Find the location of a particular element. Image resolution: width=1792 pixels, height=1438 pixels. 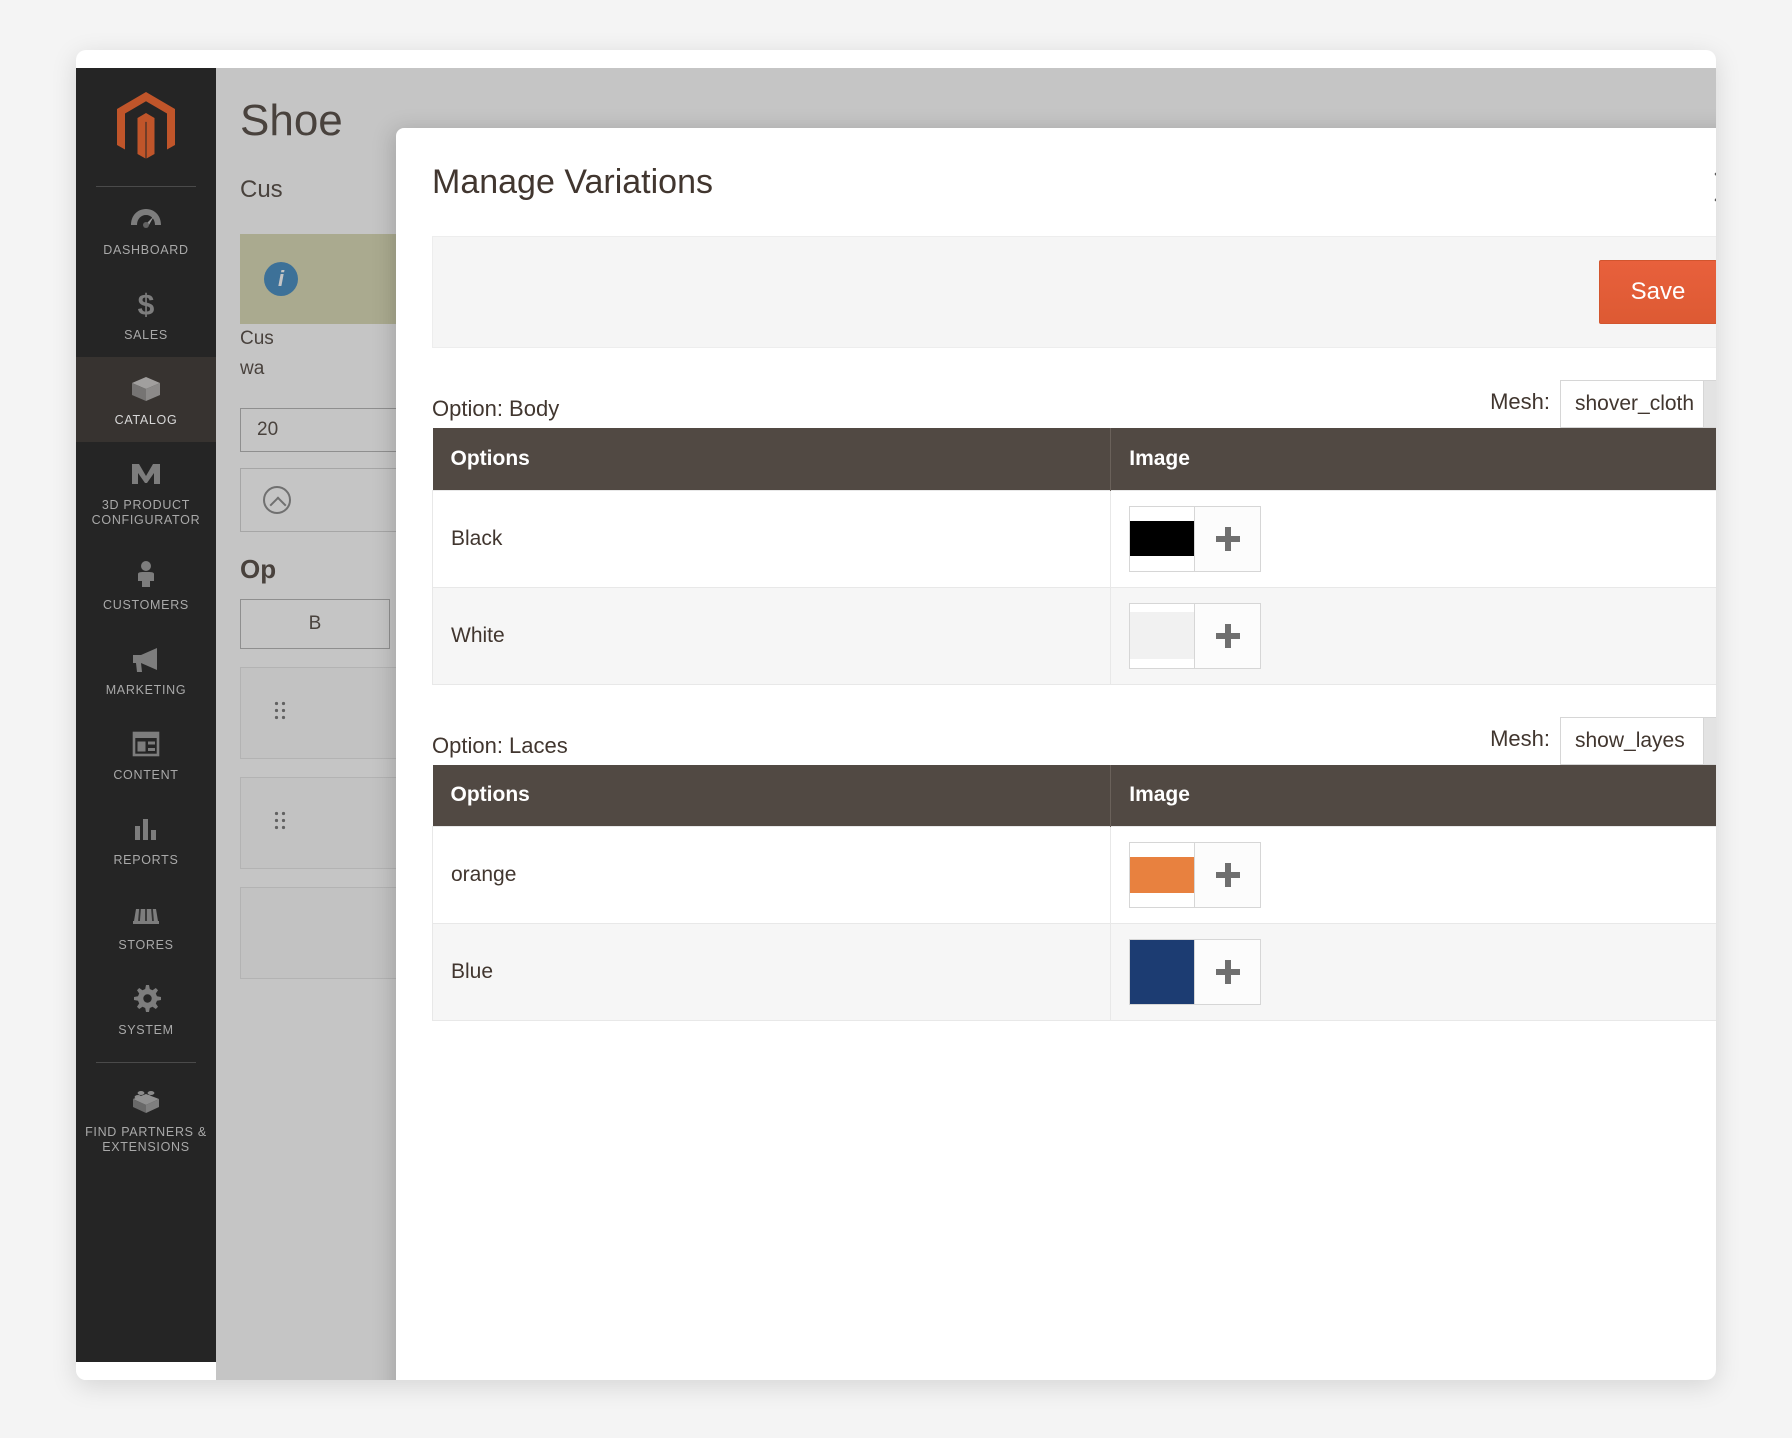

cell-option-name: Blue is located at coordinates (771, 972).